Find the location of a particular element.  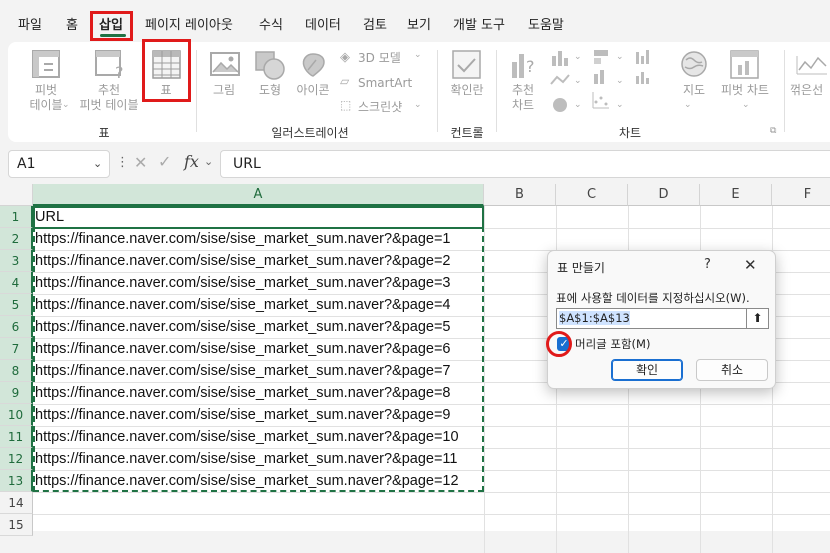

column-header-b: B is located at coordinates (520, 195).